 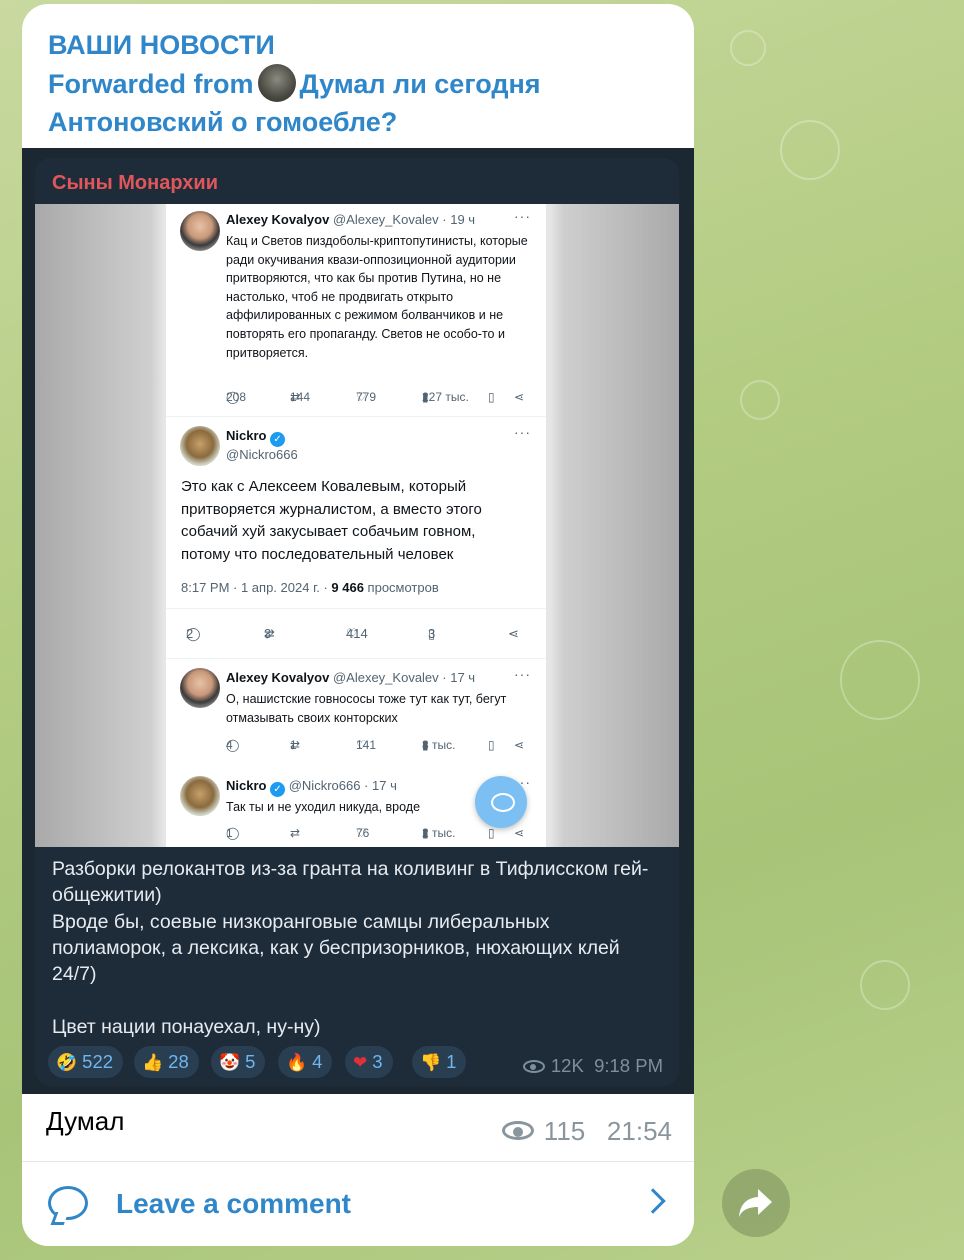 I want to click on forward-share-button, so click(x=756, y=1203).